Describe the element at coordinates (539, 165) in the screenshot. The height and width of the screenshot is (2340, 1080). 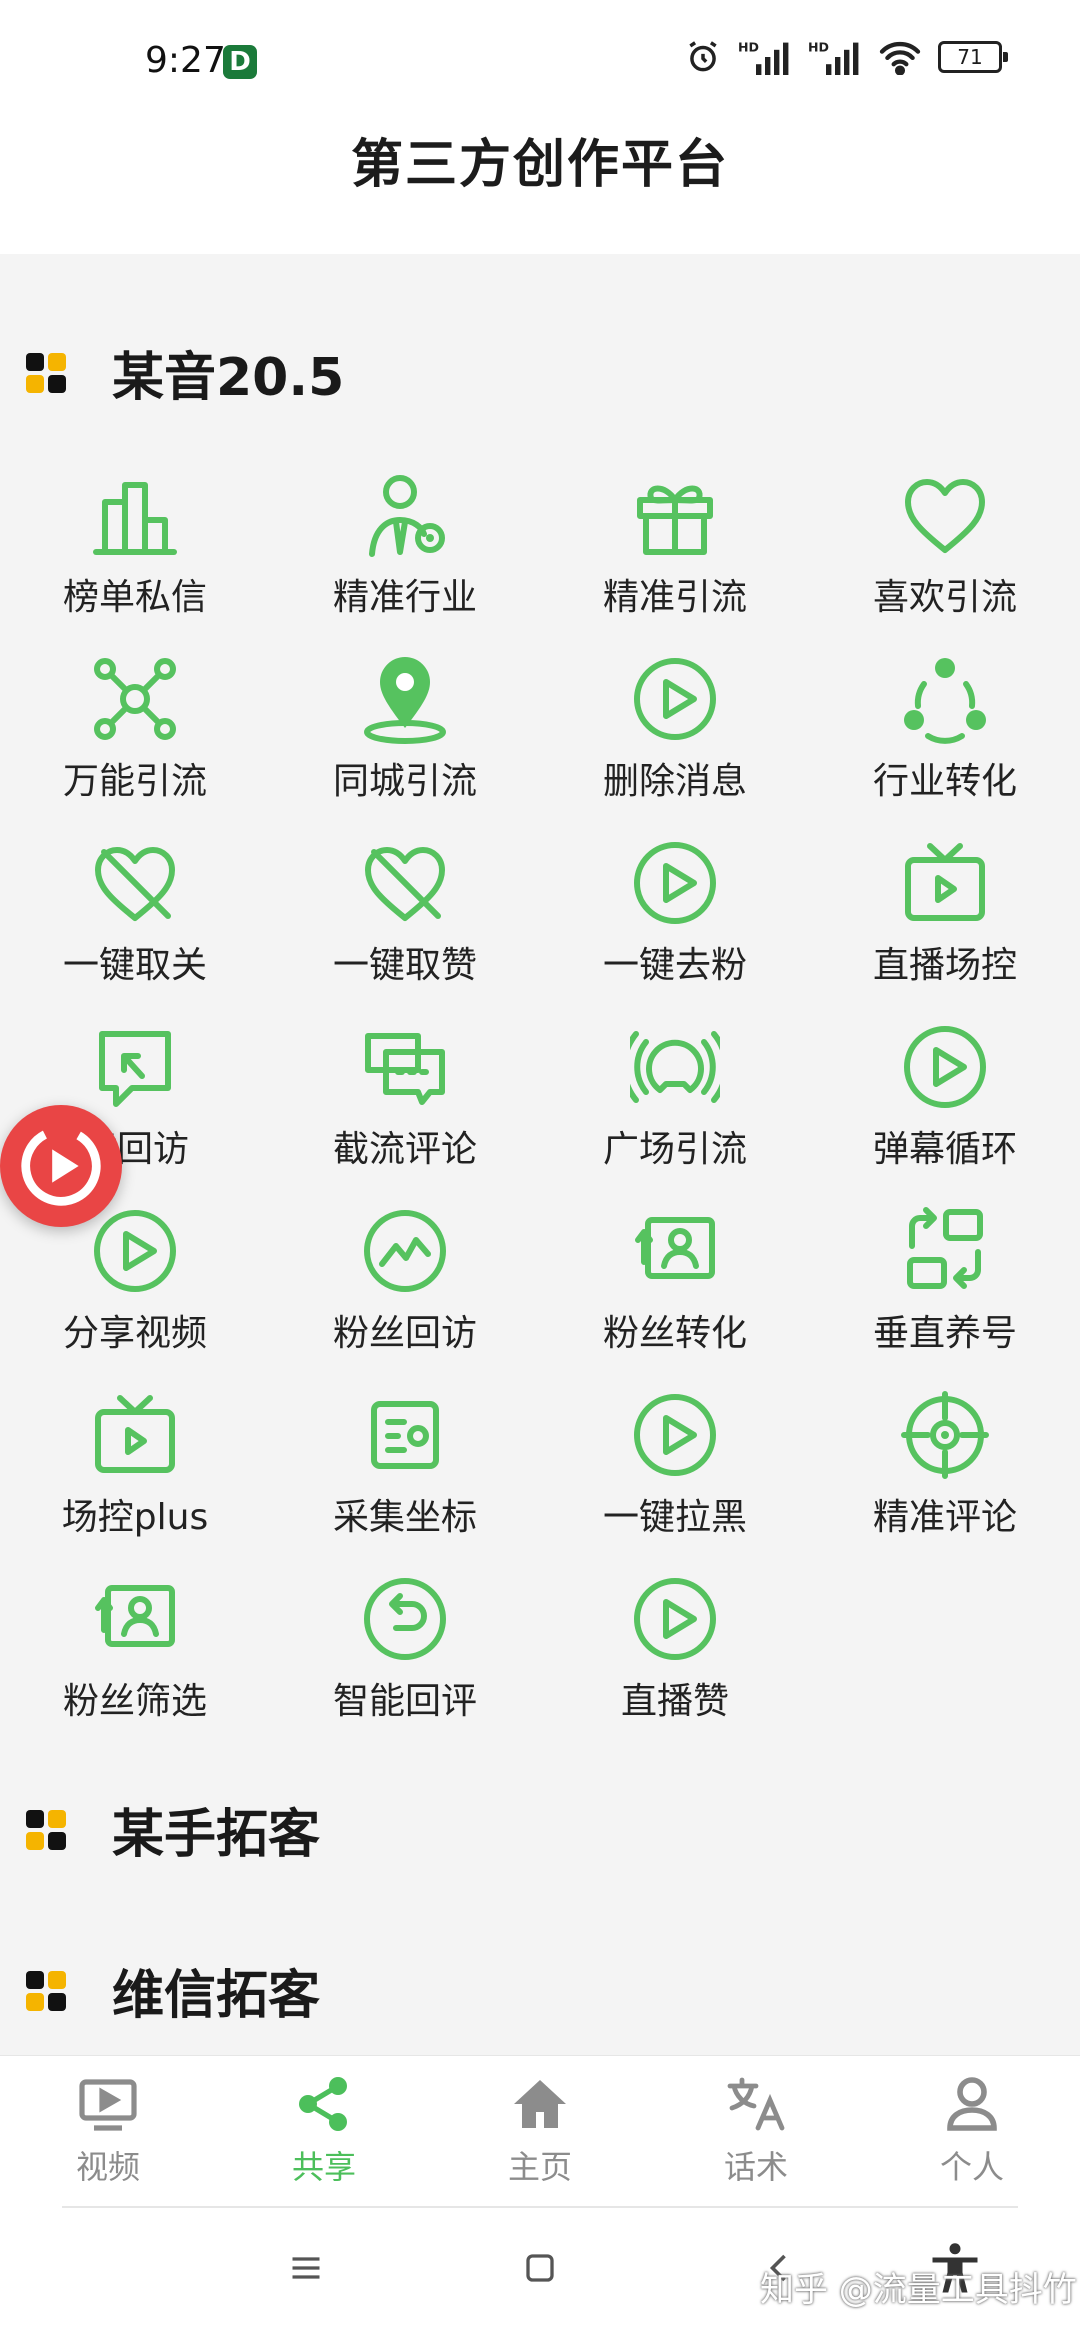
I see `page-title: 第三方创作平台` at that location.